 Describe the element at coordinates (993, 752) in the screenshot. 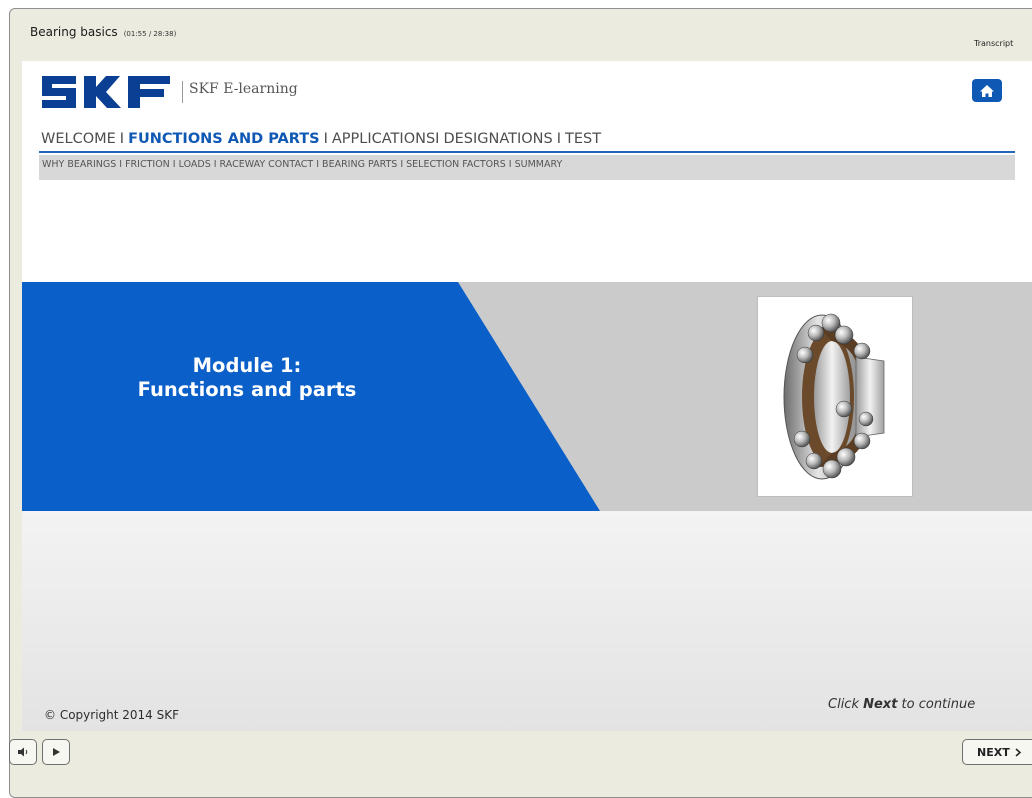

I see `next-label: NEXT` at that location.